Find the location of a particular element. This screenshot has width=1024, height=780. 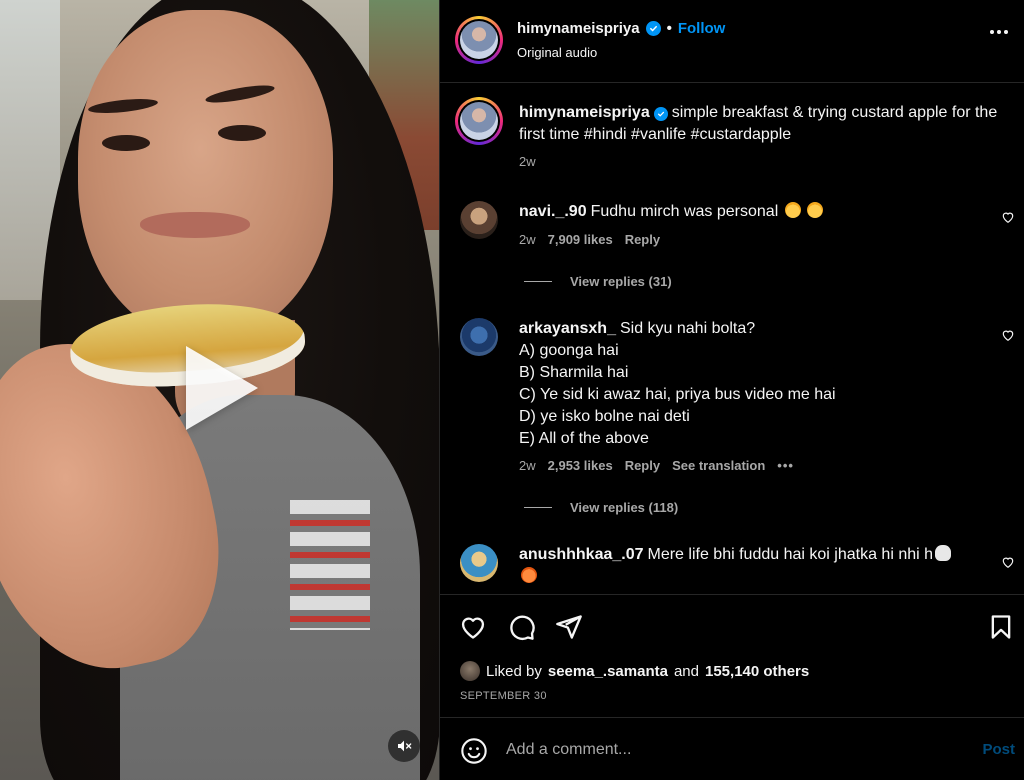

heart-icon is located at coordinates (473, 627).